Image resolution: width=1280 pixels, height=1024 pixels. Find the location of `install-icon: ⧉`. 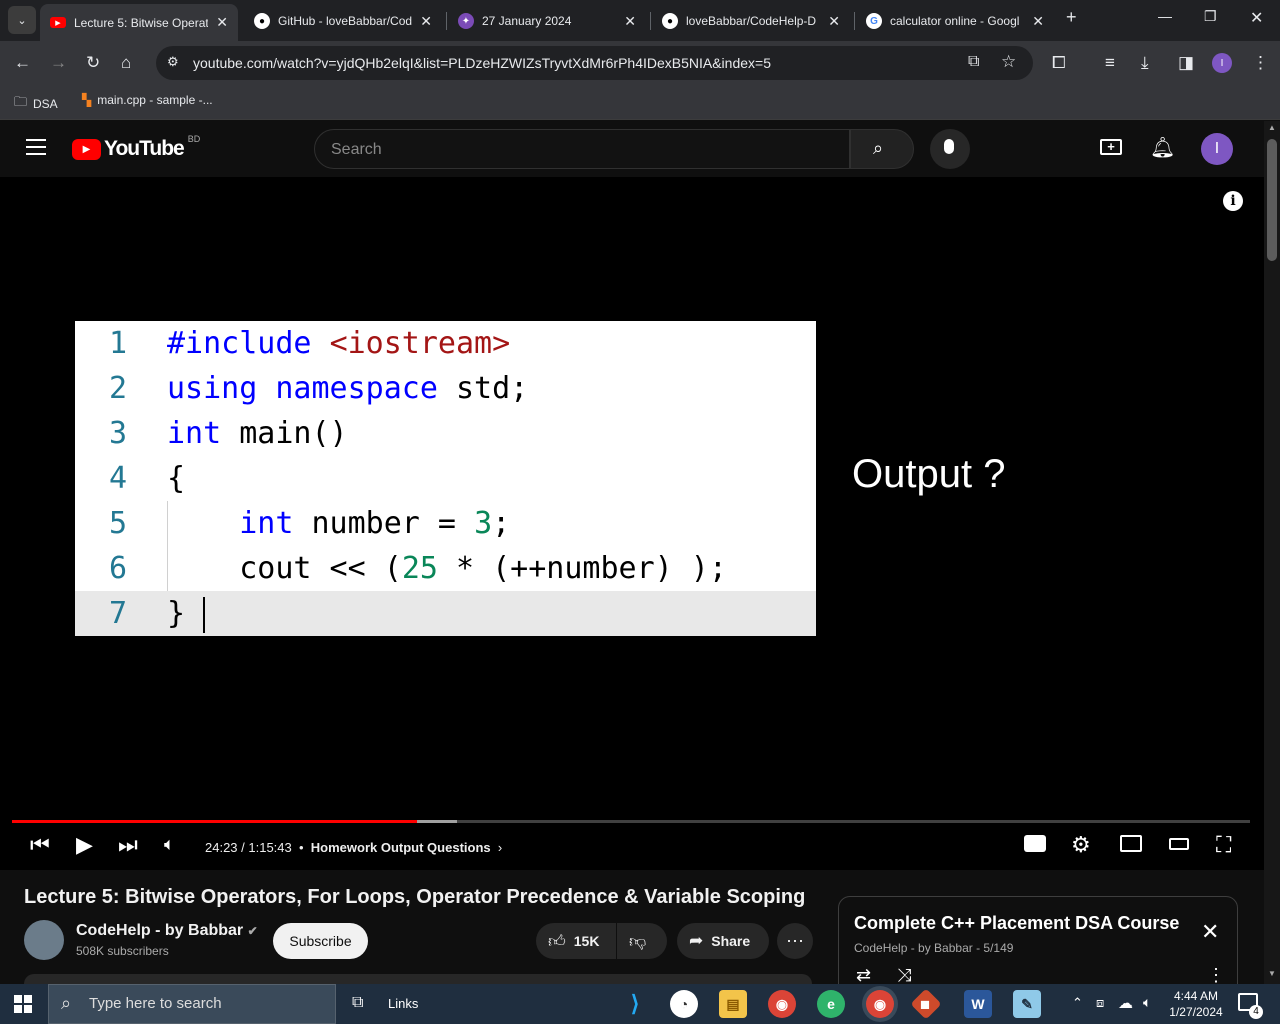

install-icon: ⧉ is located at coordinates (973, 62).